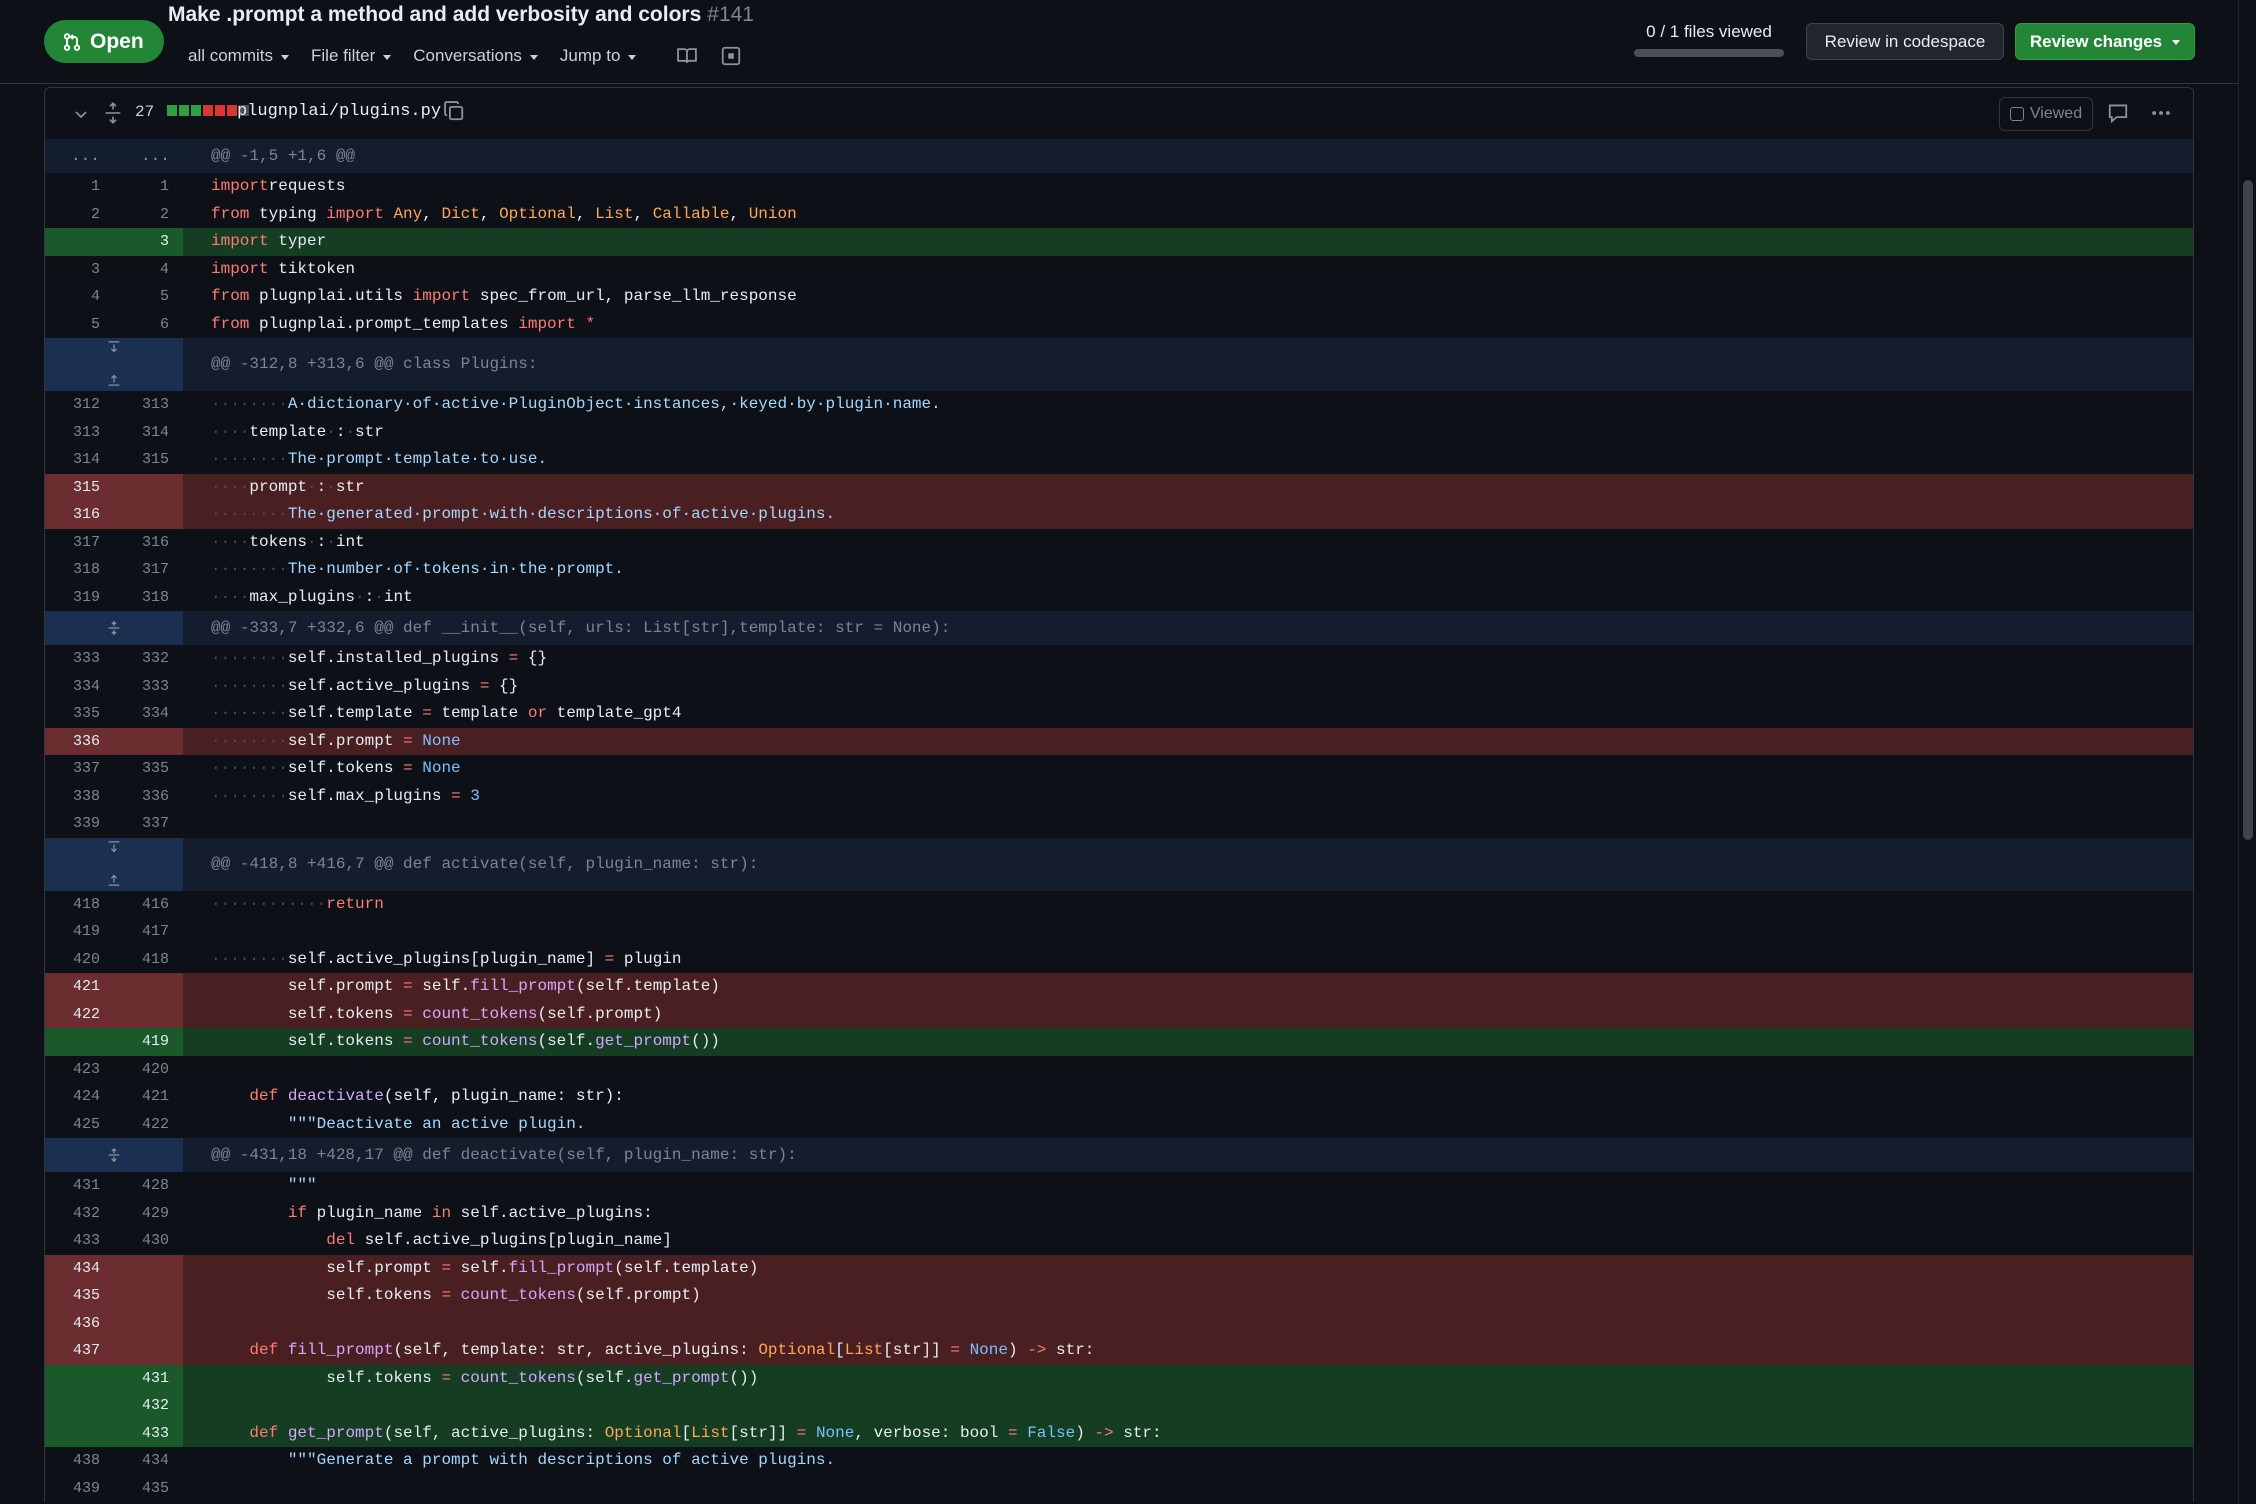 The width and height of the screenshot is (2256, 1504). Describe the element at coordinates (2046, 114) in the screenshot. I see `viewed-checkbox: Viewed` at that location.